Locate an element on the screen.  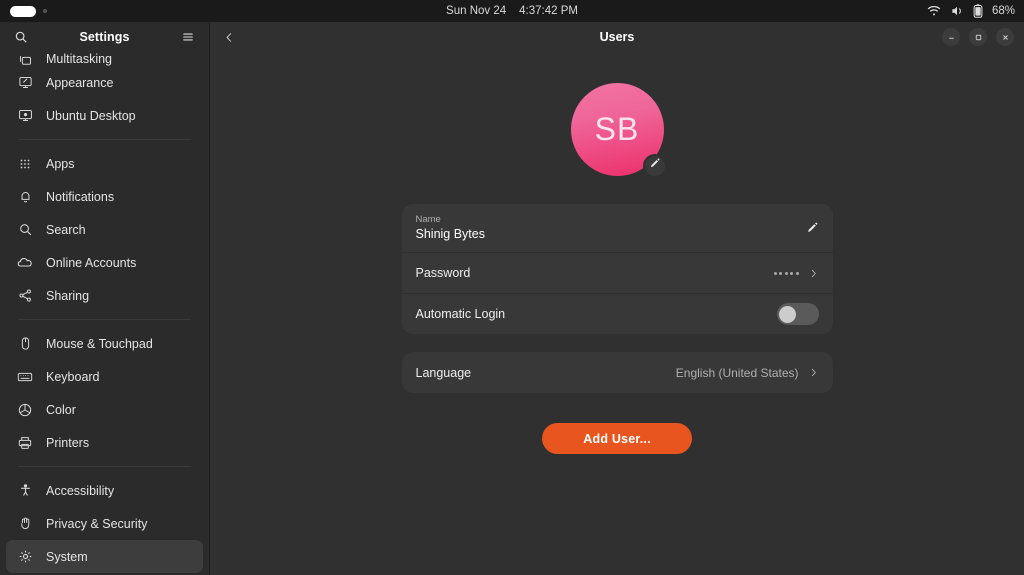
name-row: Name Shinig Bytes is located at coordinates (617, 228).